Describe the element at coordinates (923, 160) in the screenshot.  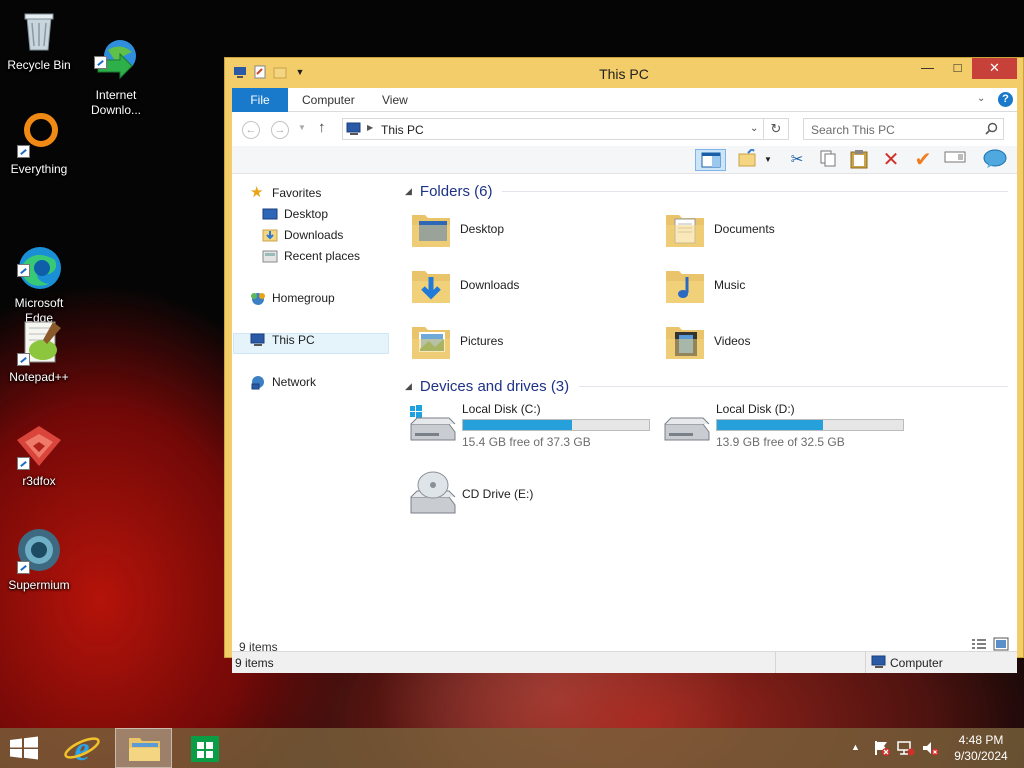
I see `select-icon: ✔` at that location.